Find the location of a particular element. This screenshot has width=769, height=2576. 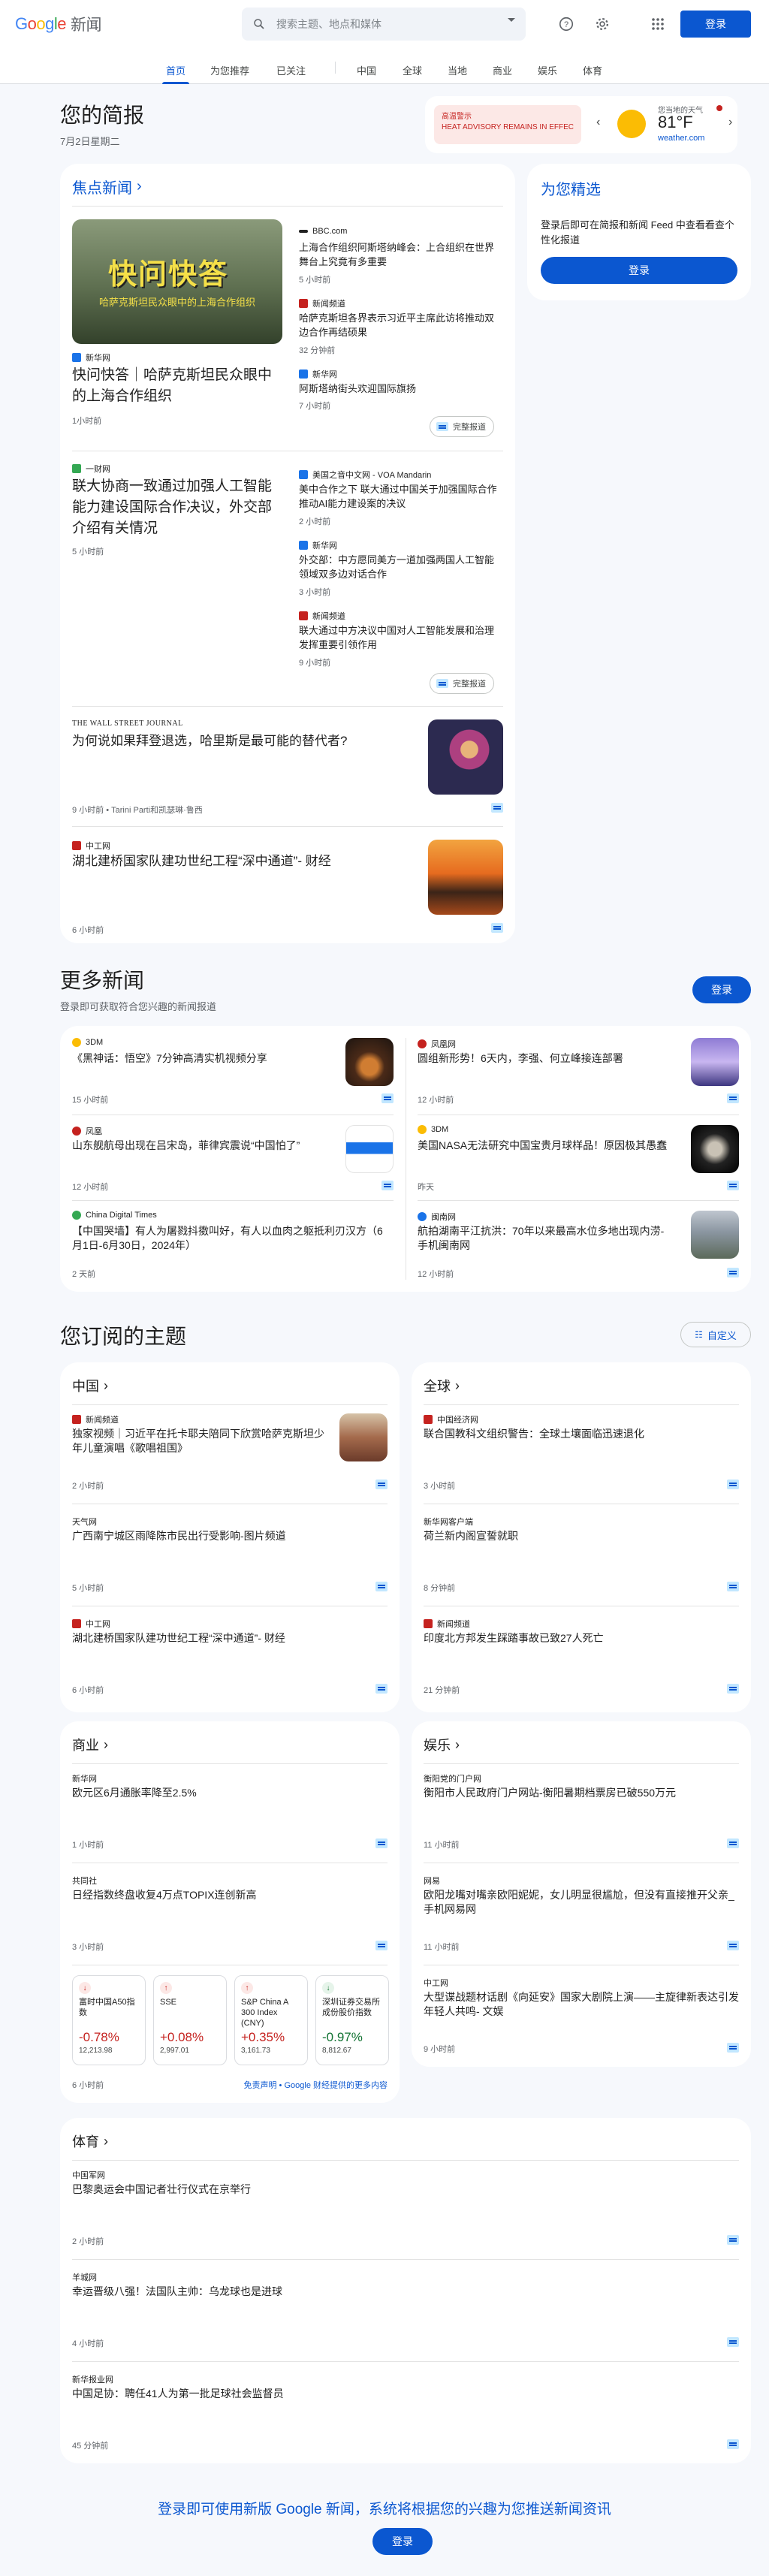

story-headline: 独家视频｜习近平在托卡耶夫陪同下欣赏哈萨克斯坦少年儿童演唱《歌唱祖国》 is located at coordinates (199, 1441).